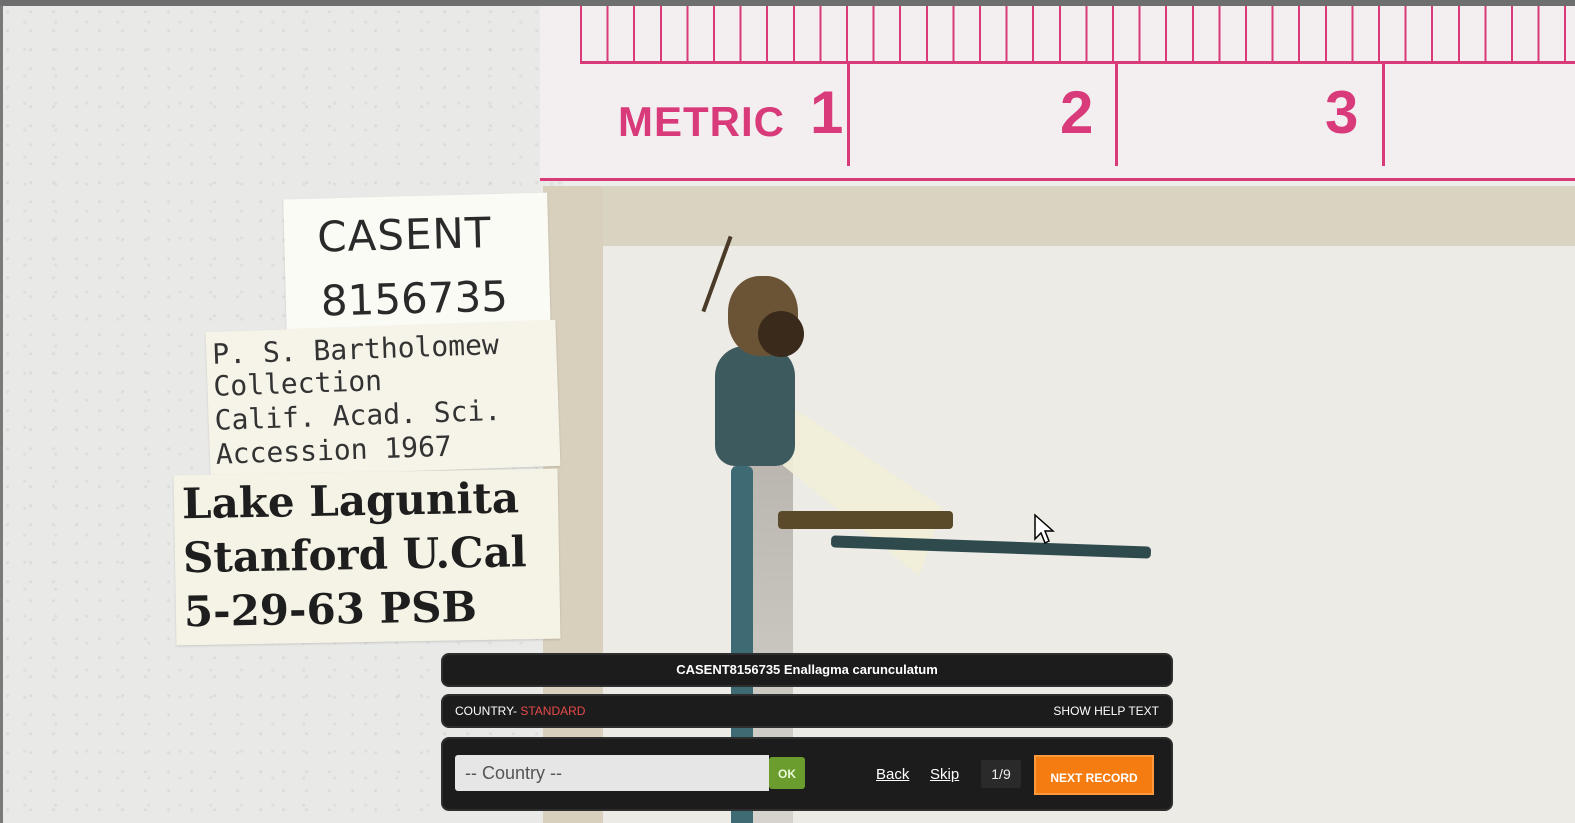 This screenshot has height=823, width=1575. I want to click on ruler-number-3: 3, so click(1342, 112).